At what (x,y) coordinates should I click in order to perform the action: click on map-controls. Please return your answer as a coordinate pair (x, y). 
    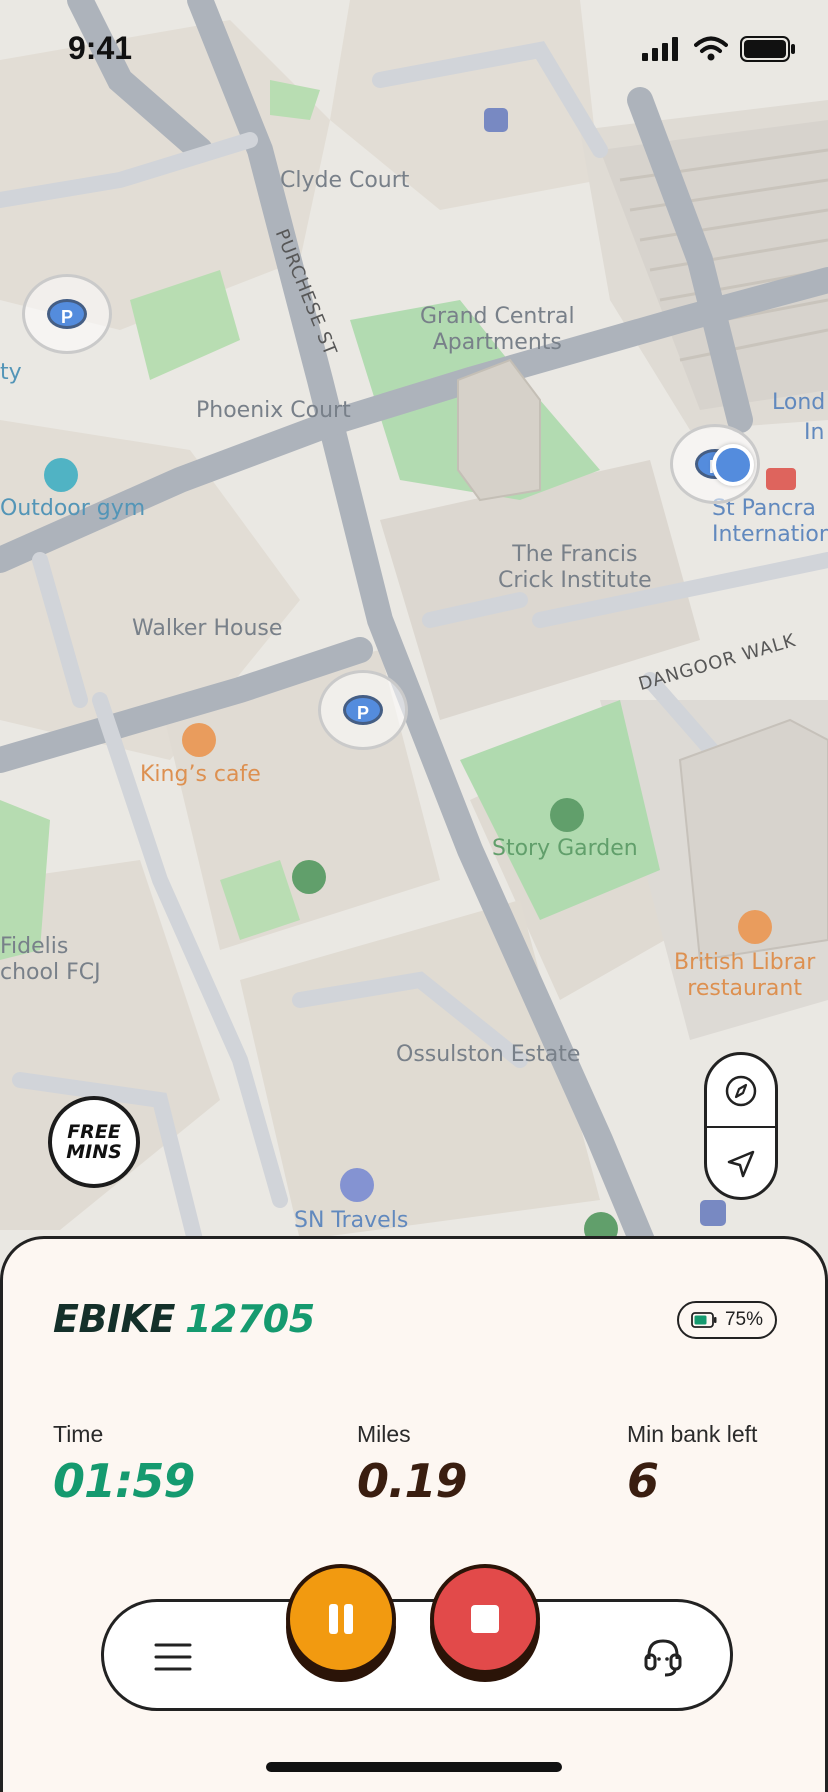
    Looking at the image, I should click on (741, 1126).